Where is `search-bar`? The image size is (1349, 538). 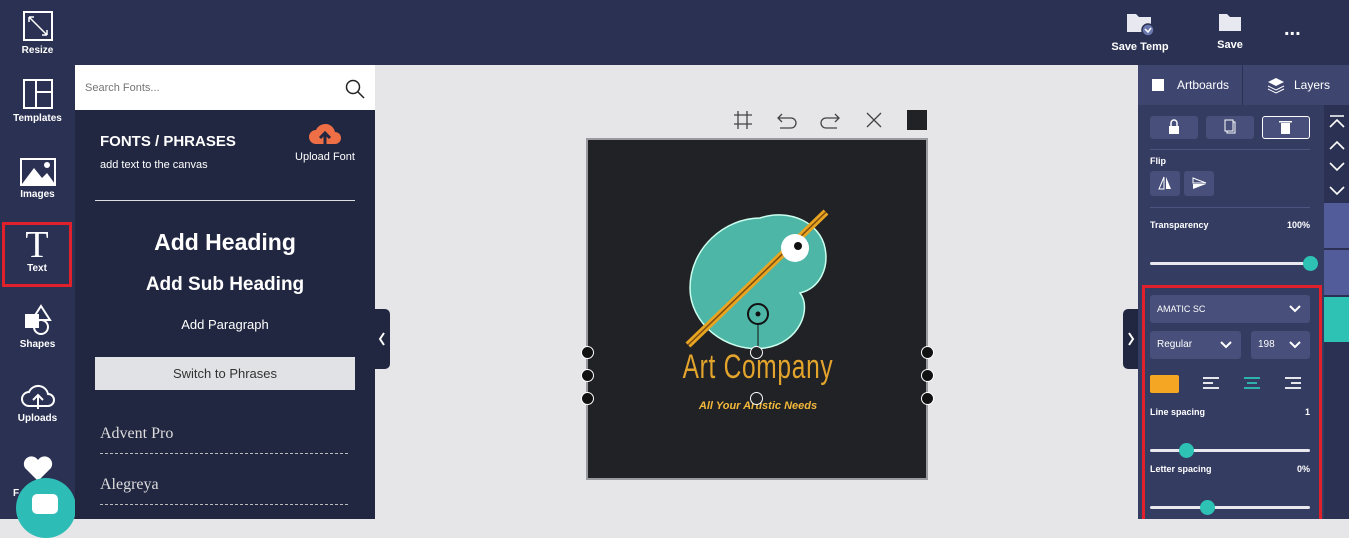
search-bar is located at coordinates (225, 87).